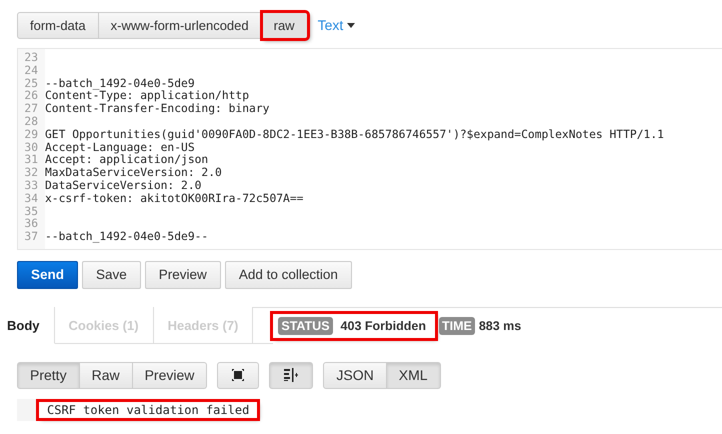 The height and width of the screenshot is (434, 722). I want to click on line-number: 23, so click(31, 58).